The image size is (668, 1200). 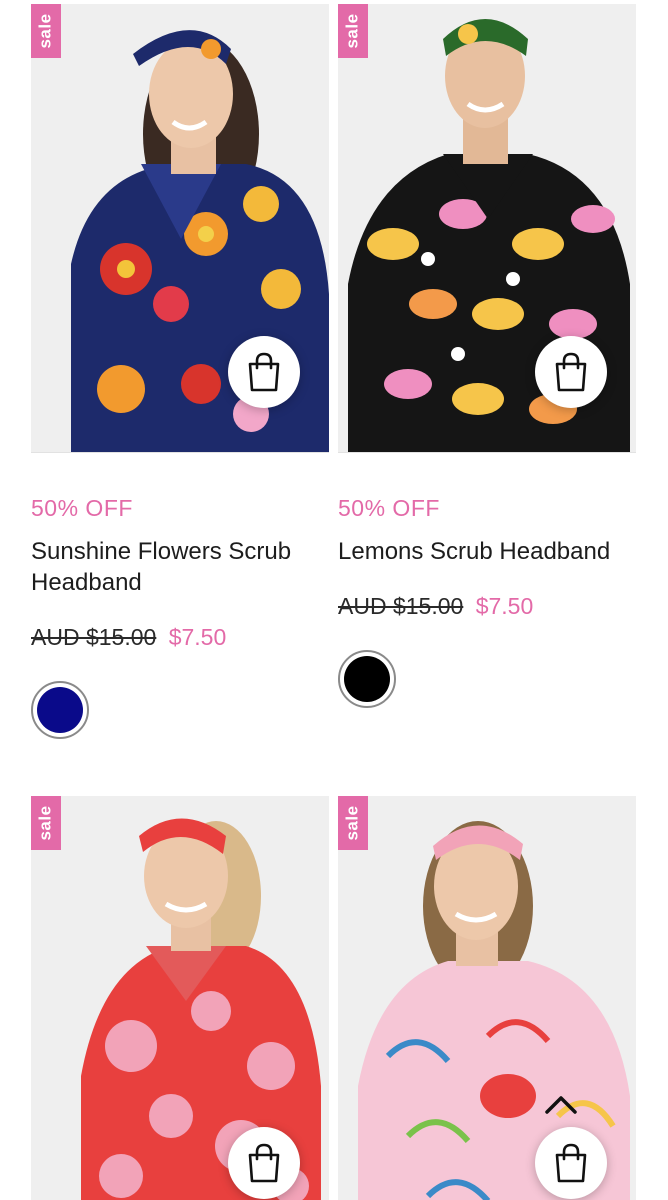 I want to click on chevron-up-icon, so click(x=561, y=1105).